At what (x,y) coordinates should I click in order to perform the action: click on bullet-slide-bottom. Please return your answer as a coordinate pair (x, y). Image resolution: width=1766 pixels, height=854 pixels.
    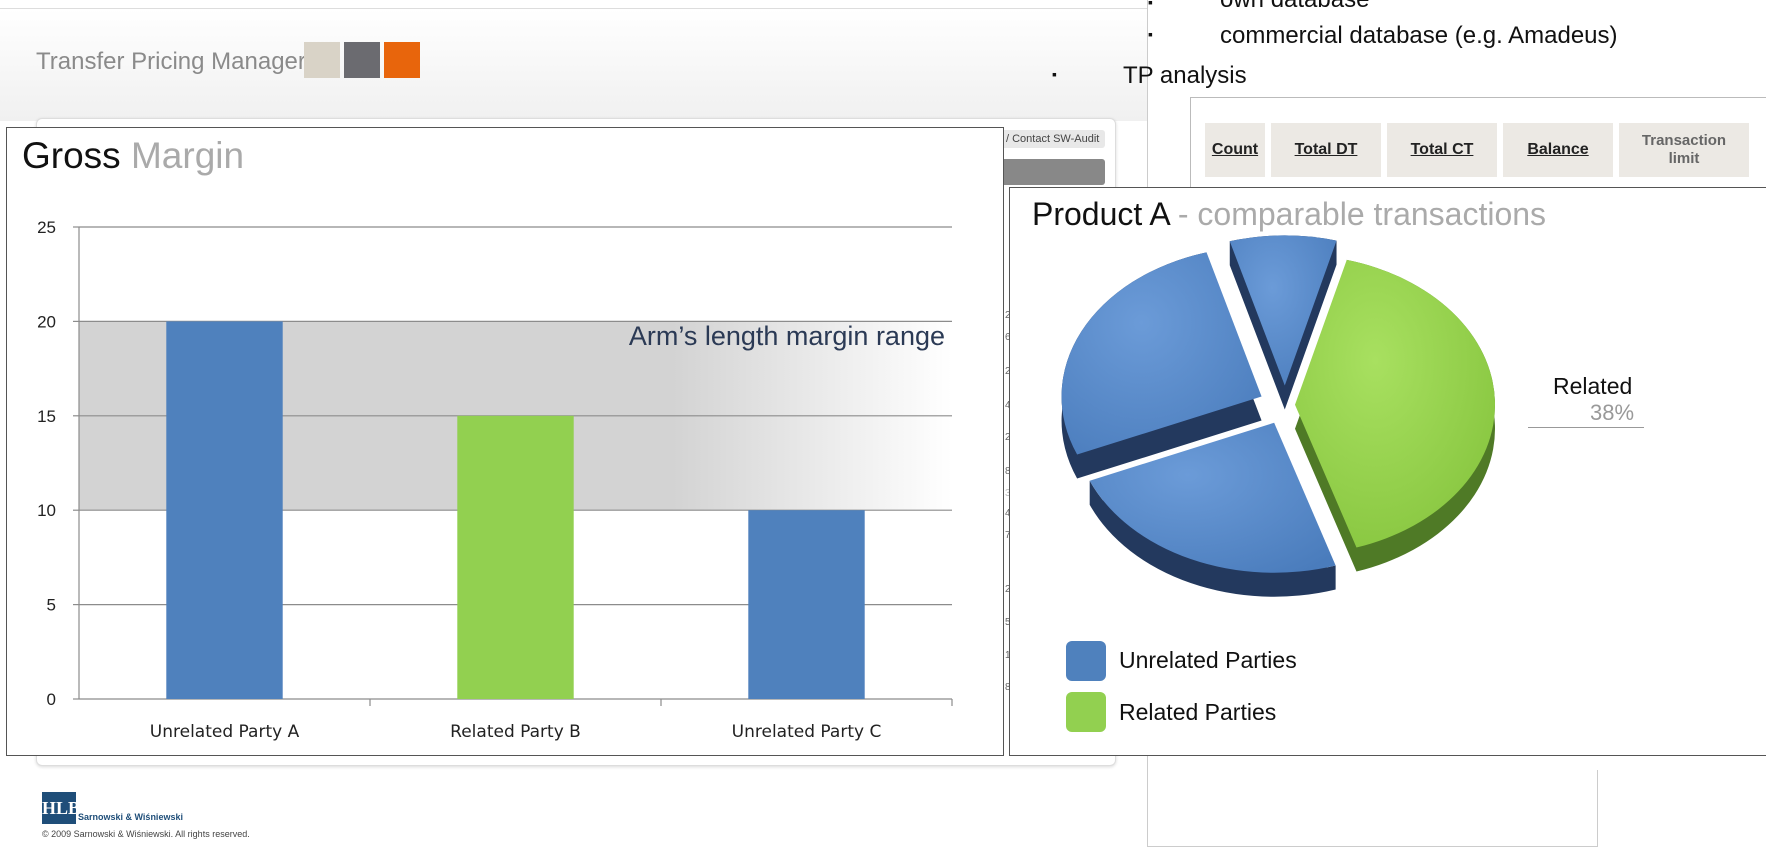
    Looking at the image, I should click on (1372, 808).